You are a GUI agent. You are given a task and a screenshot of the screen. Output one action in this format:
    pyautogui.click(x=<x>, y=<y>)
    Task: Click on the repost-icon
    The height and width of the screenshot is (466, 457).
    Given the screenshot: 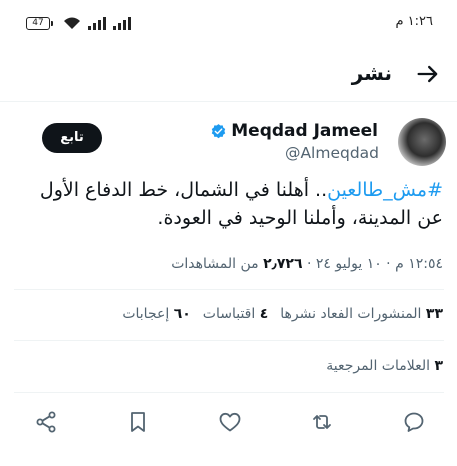 What is the action you would take?
    pyautogui.click(x=322, y=422)
    